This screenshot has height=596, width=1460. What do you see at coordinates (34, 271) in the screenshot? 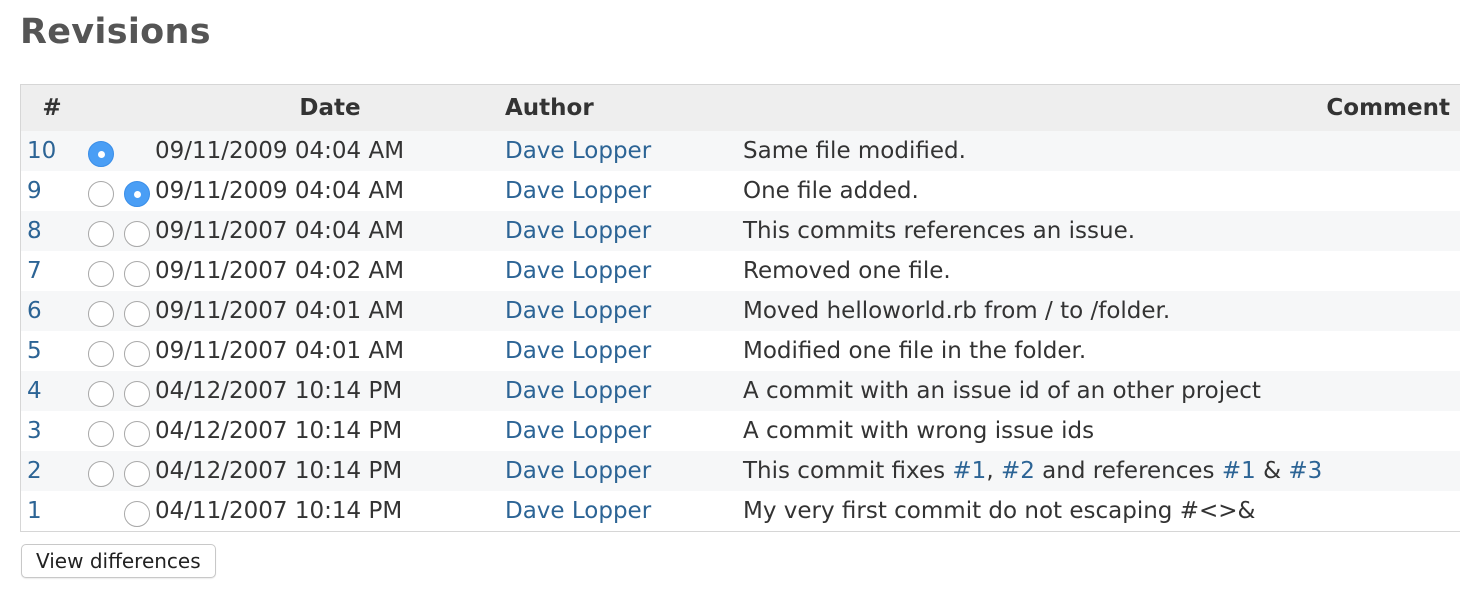
I see `revision-link: 7` at bounding box center [34, 271].